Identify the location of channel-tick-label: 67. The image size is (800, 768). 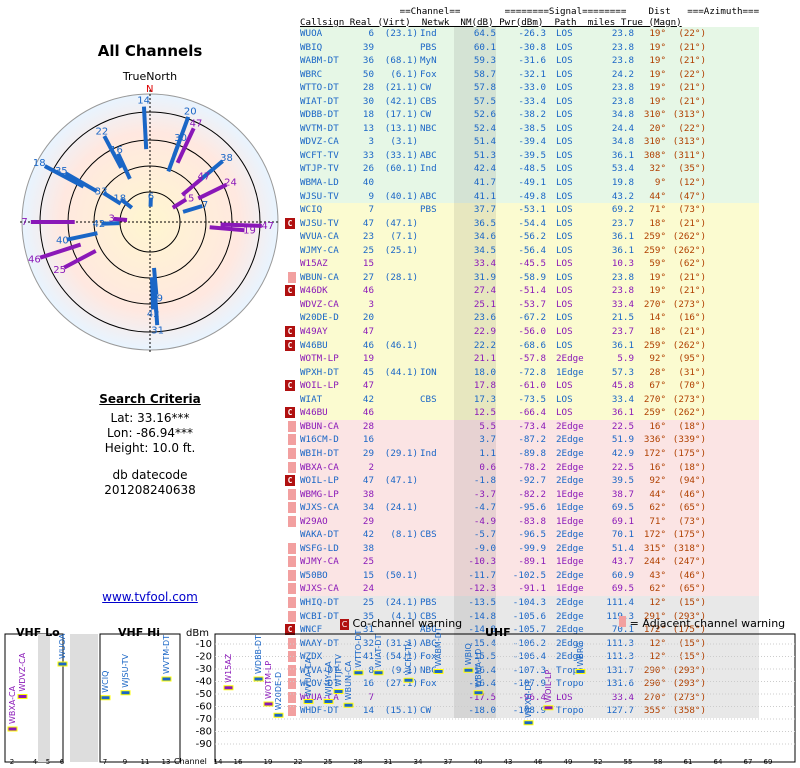
(748, 762).